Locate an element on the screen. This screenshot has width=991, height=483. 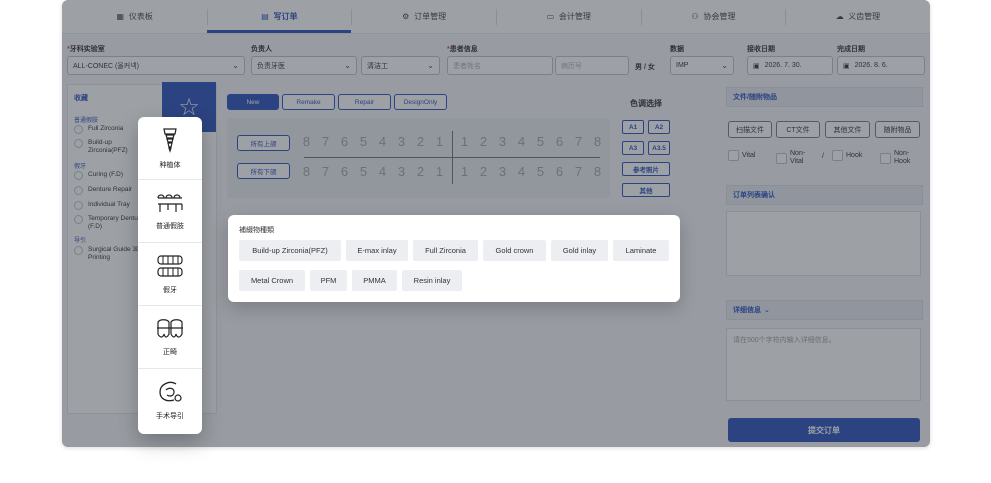
dentist-select: 负责牙医 ⌄ is located at coordinates (304, 65).